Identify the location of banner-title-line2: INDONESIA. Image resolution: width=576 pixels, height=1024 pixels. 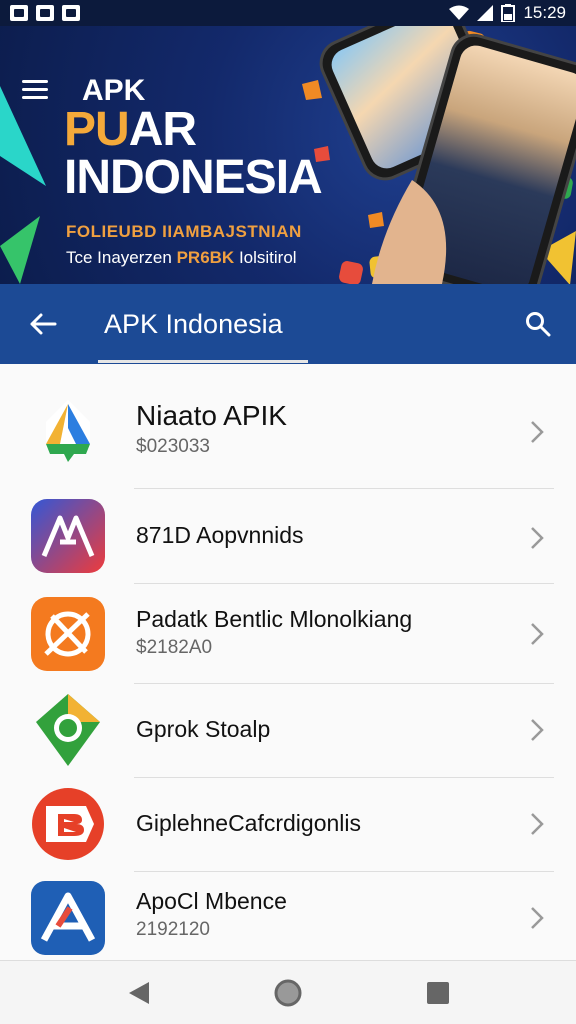
(193, 177).